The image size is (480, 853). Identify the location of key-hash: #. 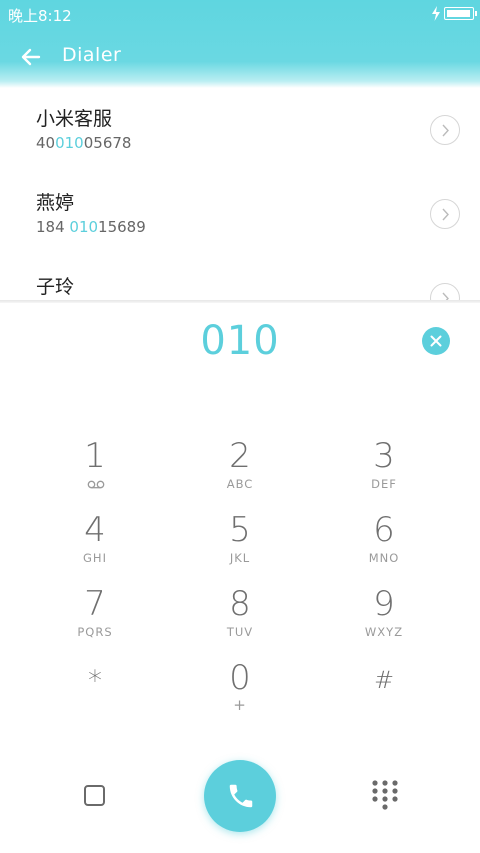
(384, 685).